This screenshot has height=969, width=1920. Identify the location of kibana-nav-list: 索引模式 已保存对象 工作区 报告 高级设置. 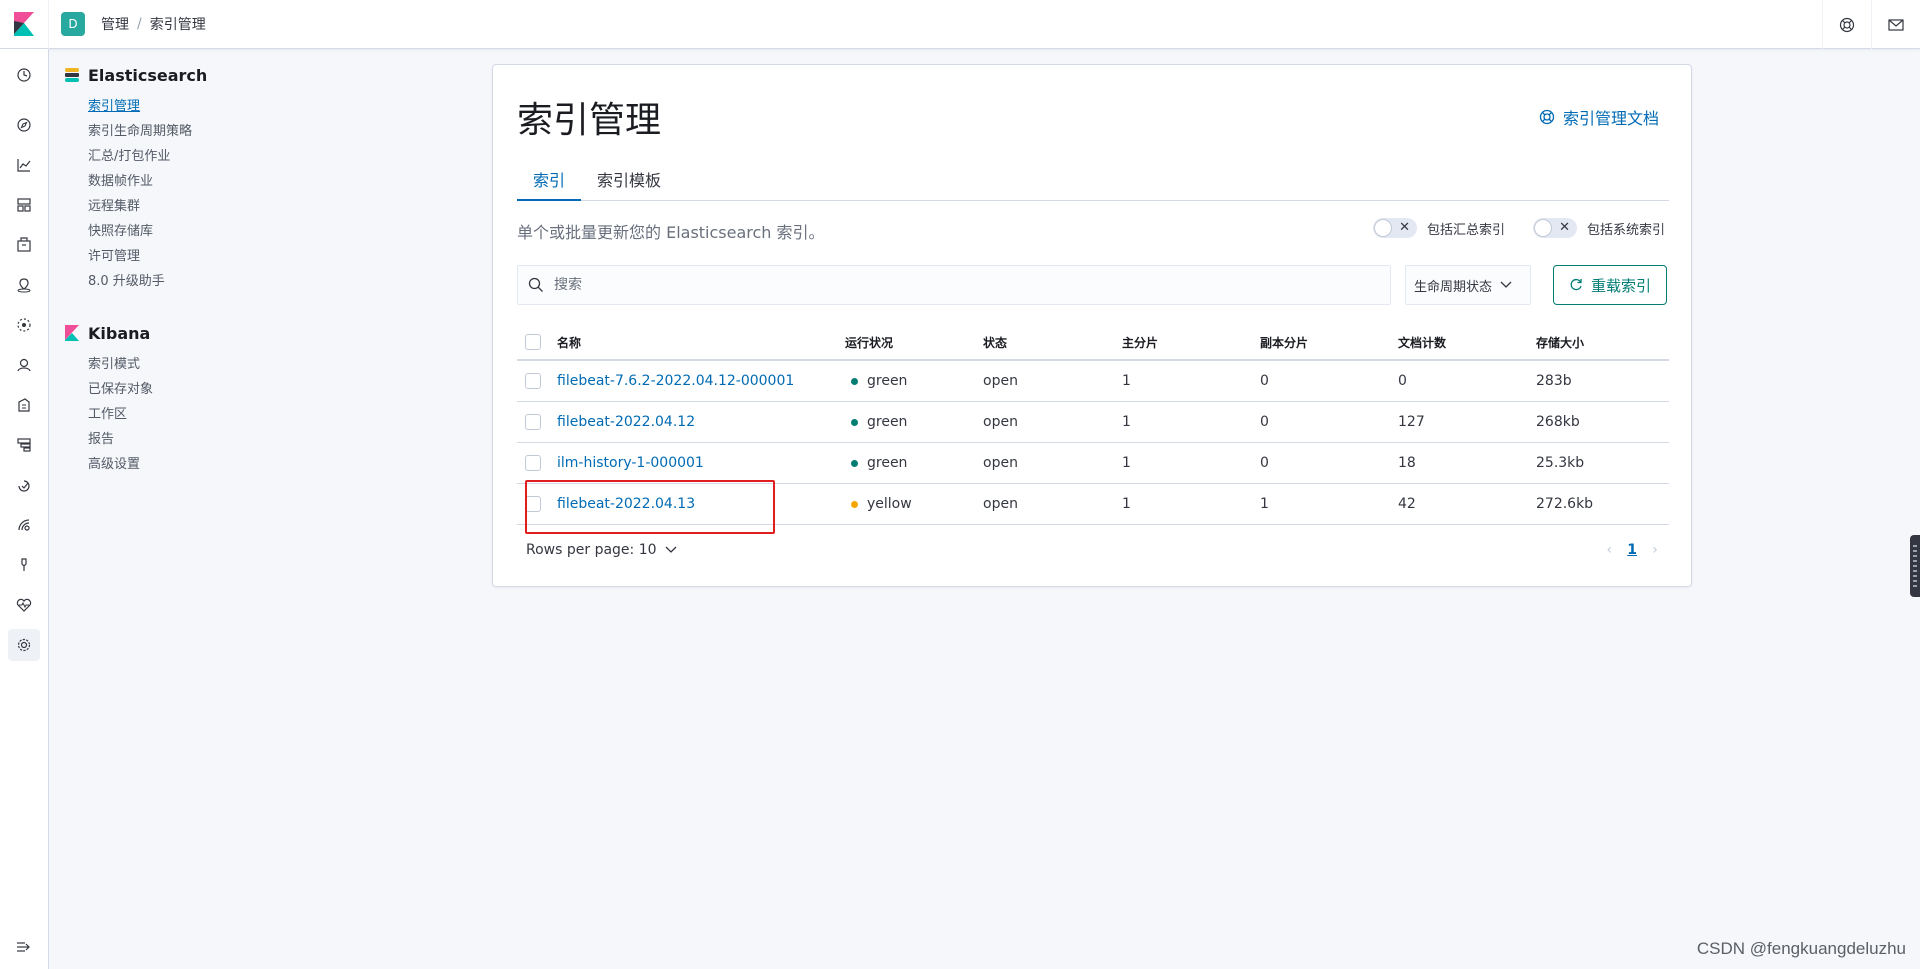
(176, 414).